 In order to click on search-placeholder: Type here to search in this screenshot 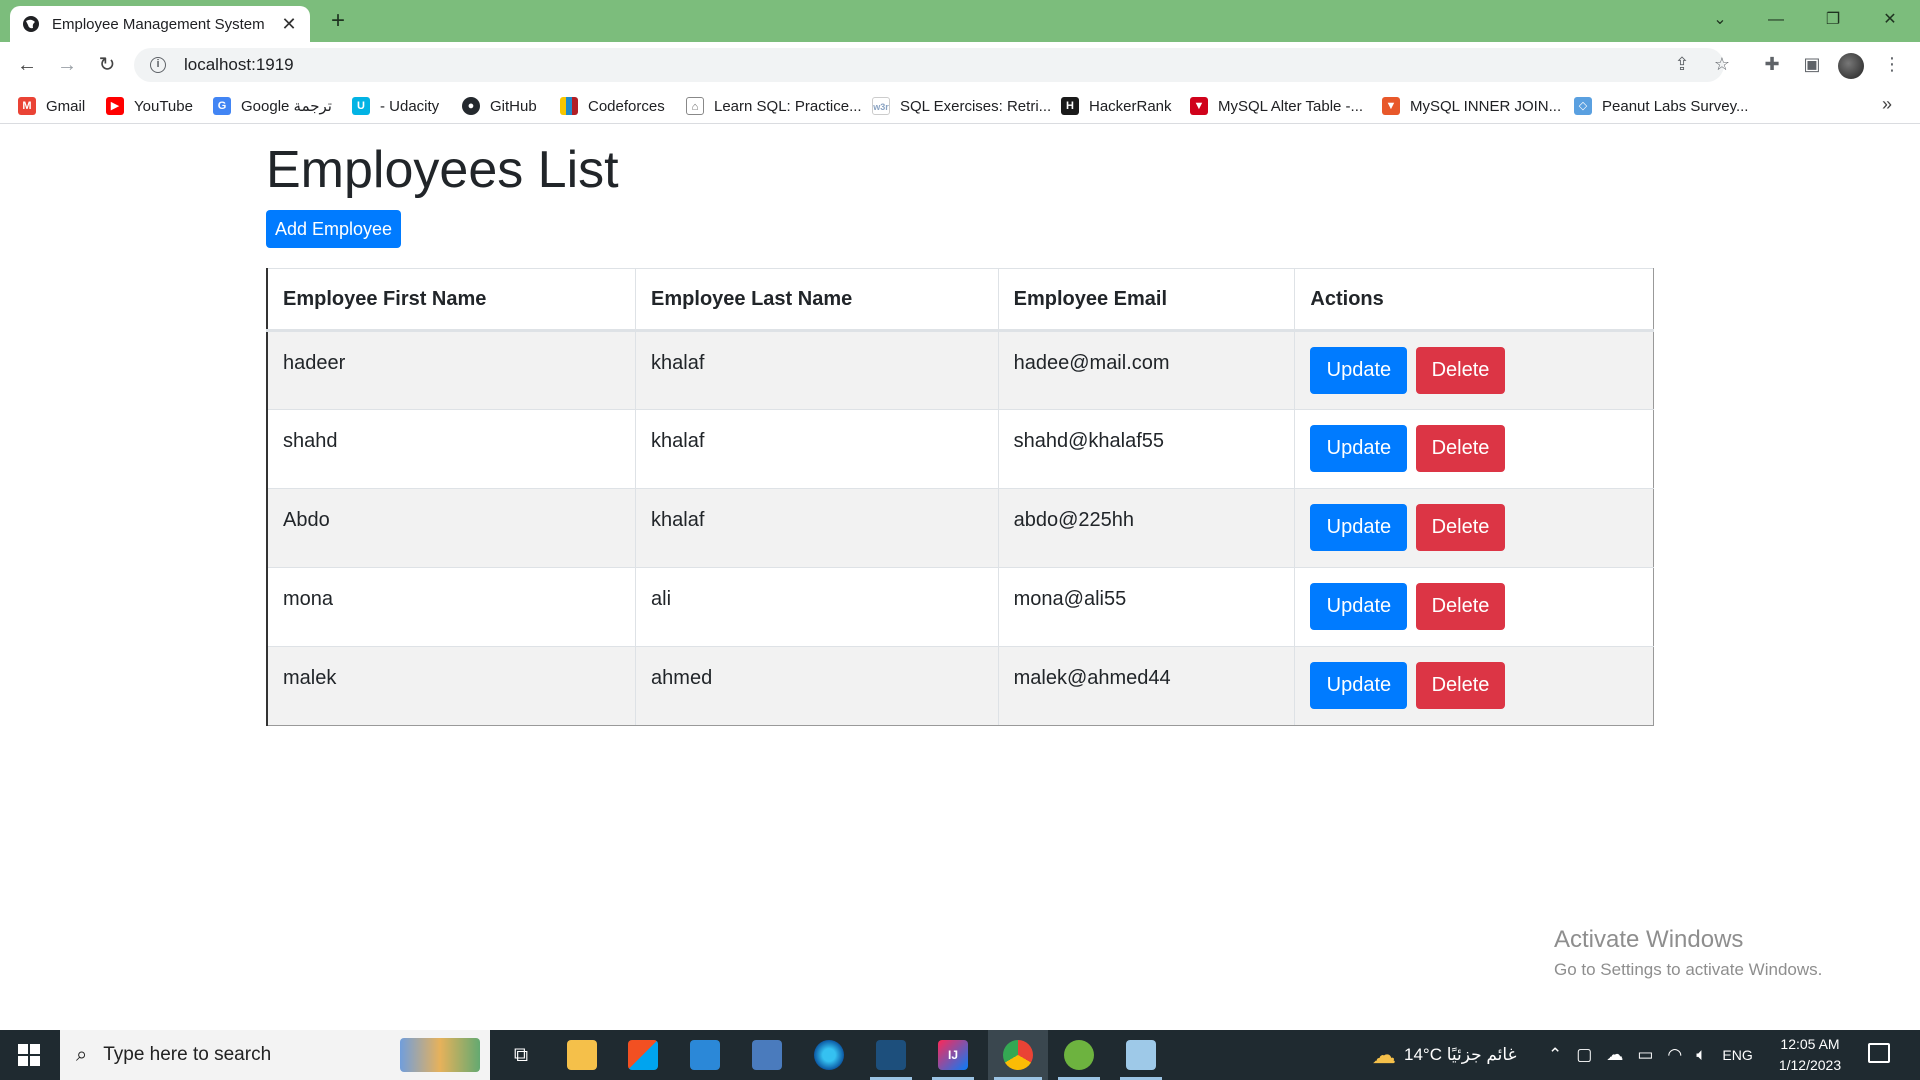, I will do `click(187, 1054)`.